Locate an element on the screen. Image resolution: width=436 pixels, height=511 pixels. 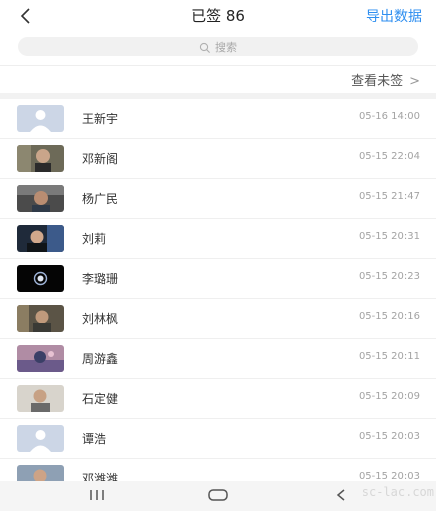
home-button is located at coordinates (218, 497).